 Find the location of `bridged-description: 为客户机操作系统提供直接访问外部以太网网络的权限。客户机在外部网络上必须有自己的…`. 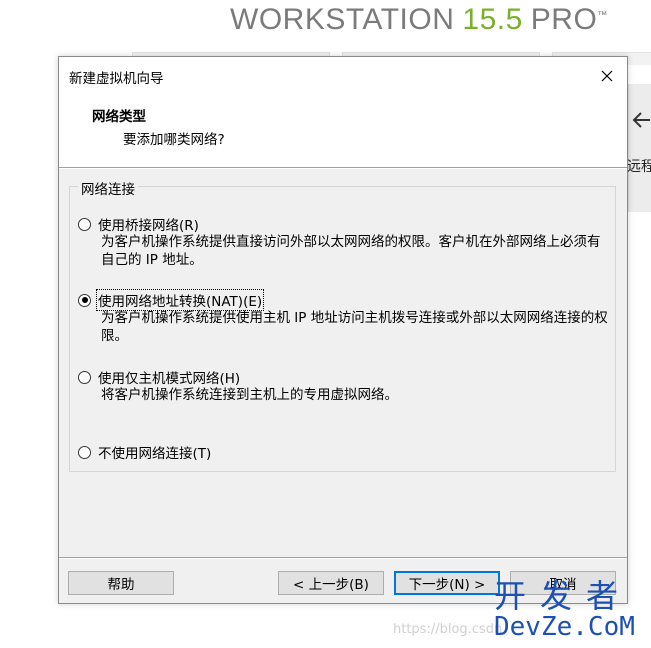

bridged-description: 为客户机操作系统提供直接访问外部以太网网络的权限。客户机在外部网络上必须有自己的… is located at coordinates (351, 251).